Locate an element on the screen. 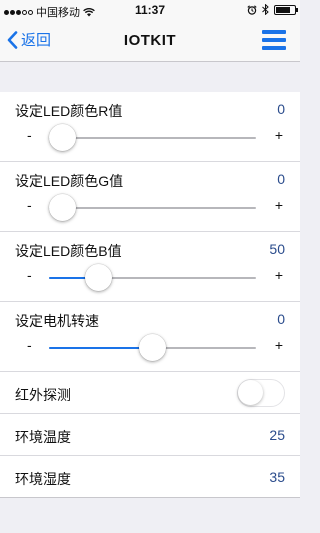 The height and width of the screenshot is (533, 320). slider-row-g: 设定LED颜色G值 0 - + is located at coordinates (150, 197).